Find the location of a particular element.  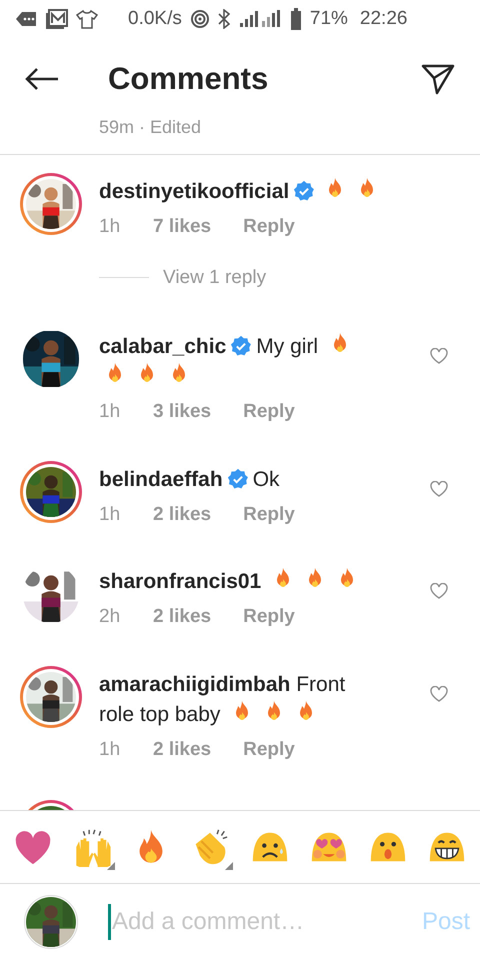

signal-icon is located at coordinates (260, 19).